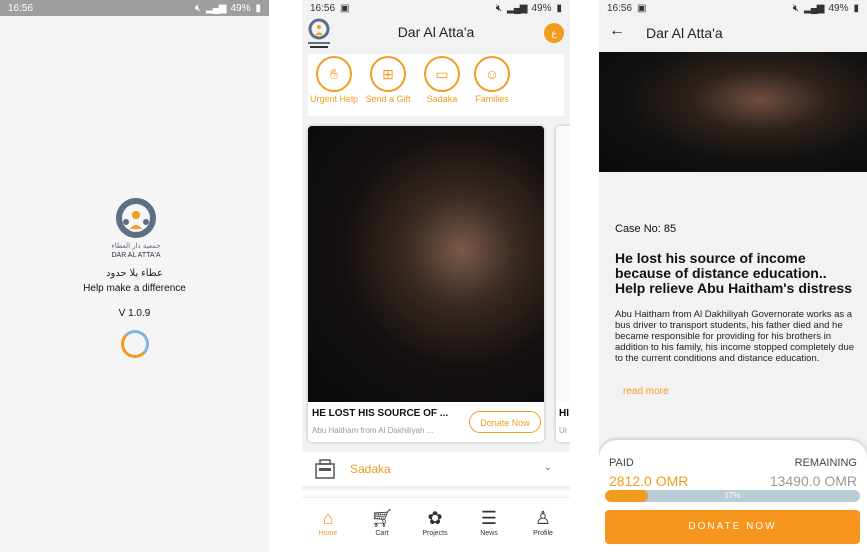  Describe the element at coordinates (135, 344) in the screenshot. I see `loading-spinner` at that location.